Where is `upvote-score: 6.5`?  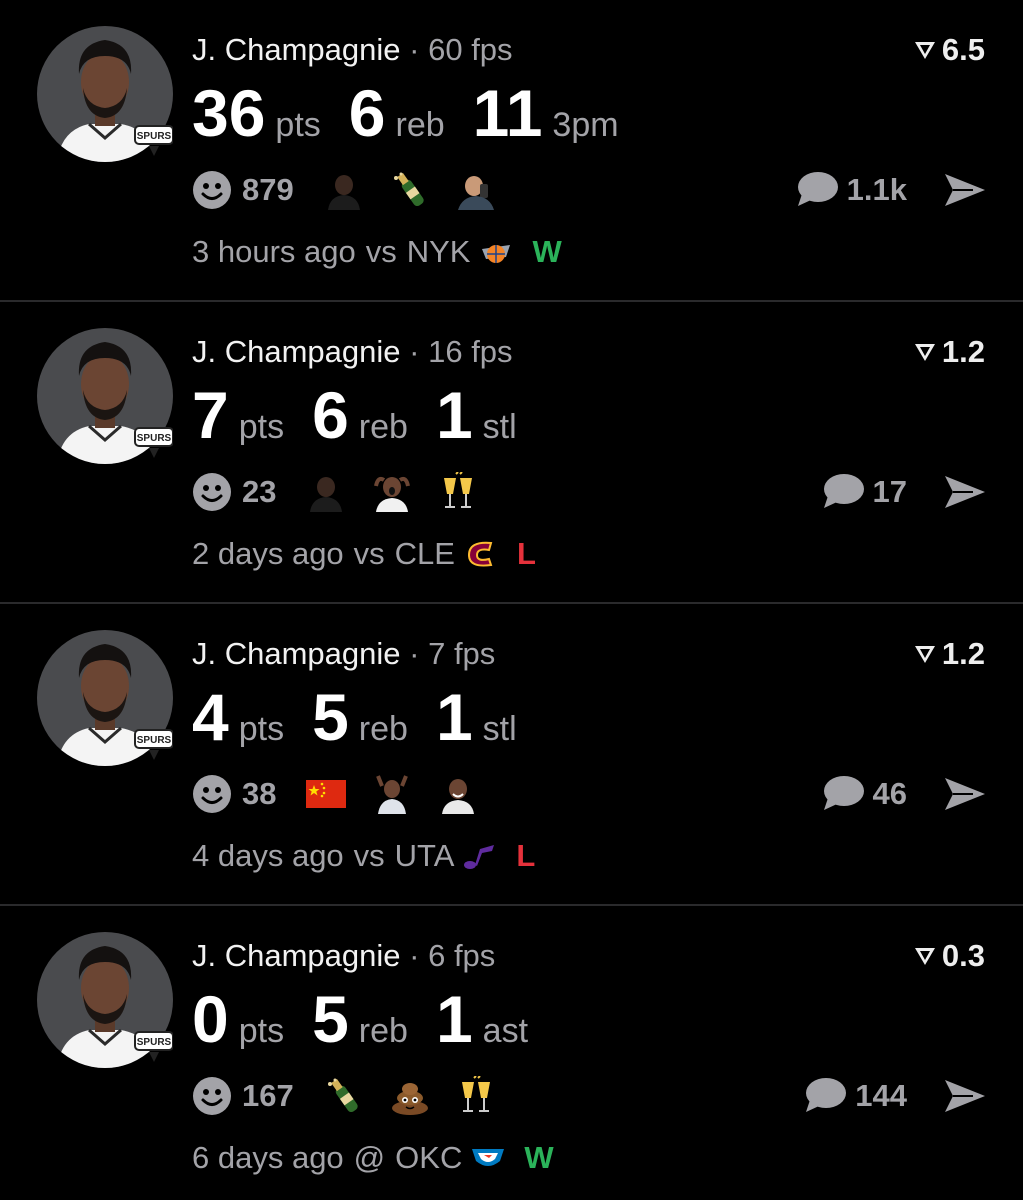 upvote-score: 6.5 is located at coordinates (949, 50).